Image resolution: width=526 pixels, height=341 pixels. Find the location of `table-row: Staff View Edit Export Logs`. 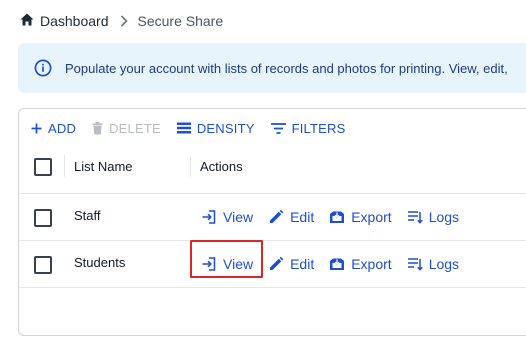

table-row: Staff View Edit Export Logs is located at coordinates (272, 216).